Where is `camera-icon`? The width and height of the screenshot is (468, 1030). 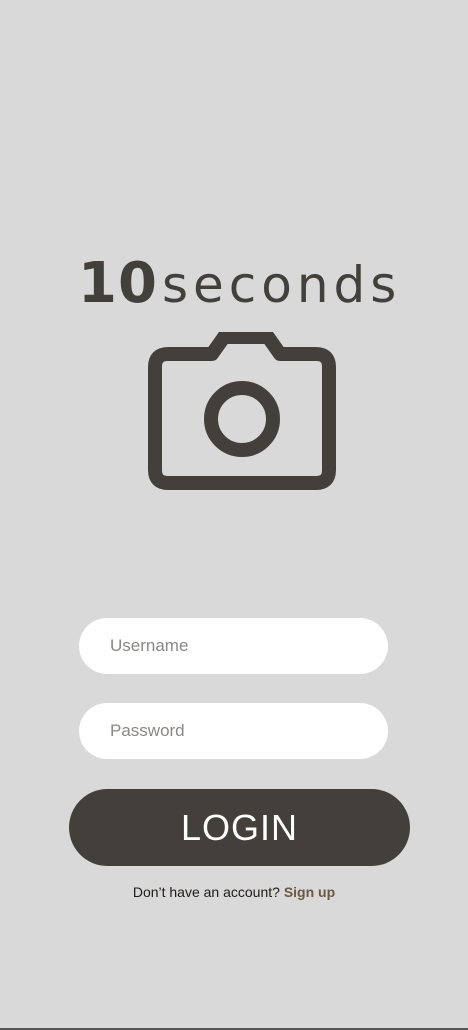 camera-icon is located at coordinates (242, 411).